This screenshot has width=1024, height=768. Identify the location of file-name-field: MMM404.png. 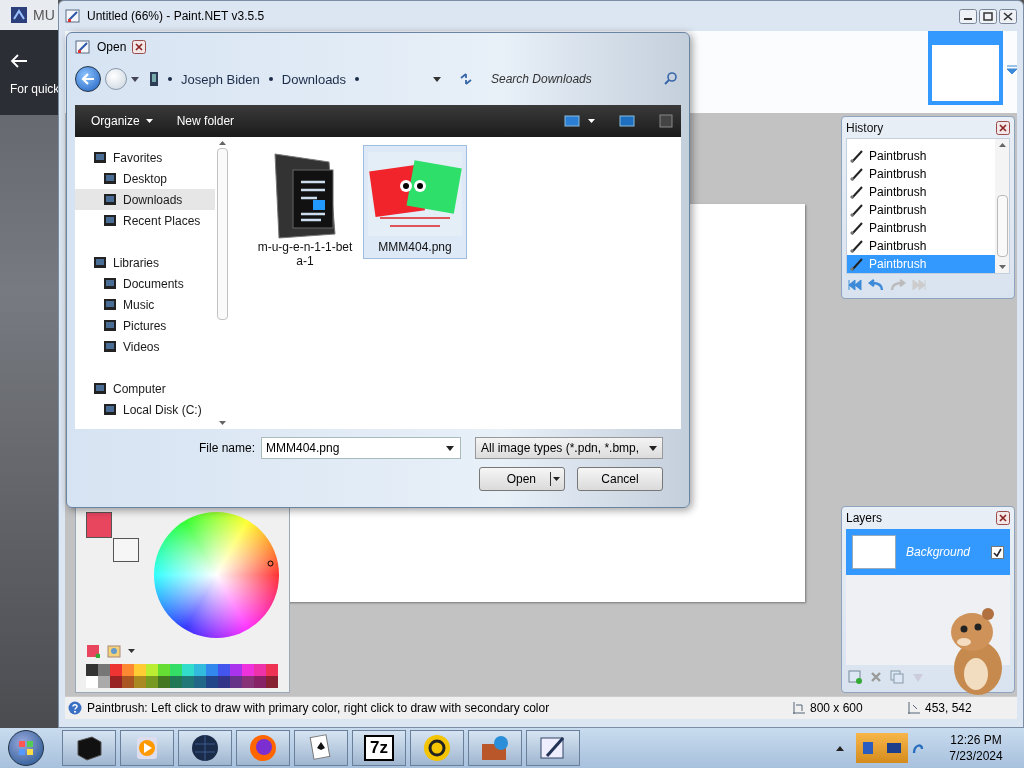
(361, 448).